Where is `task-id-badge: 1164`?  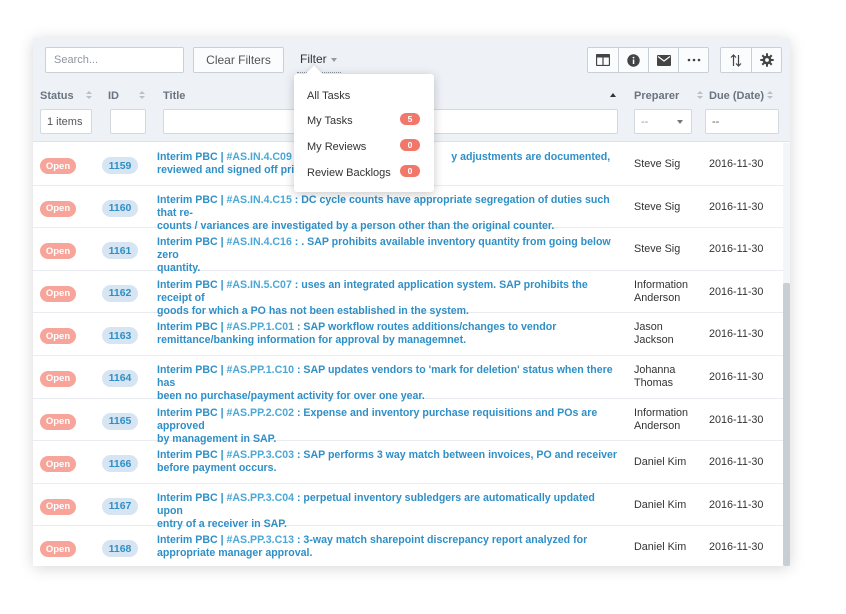
task-id-badge: 1164 is located at coordinates (120, 378).